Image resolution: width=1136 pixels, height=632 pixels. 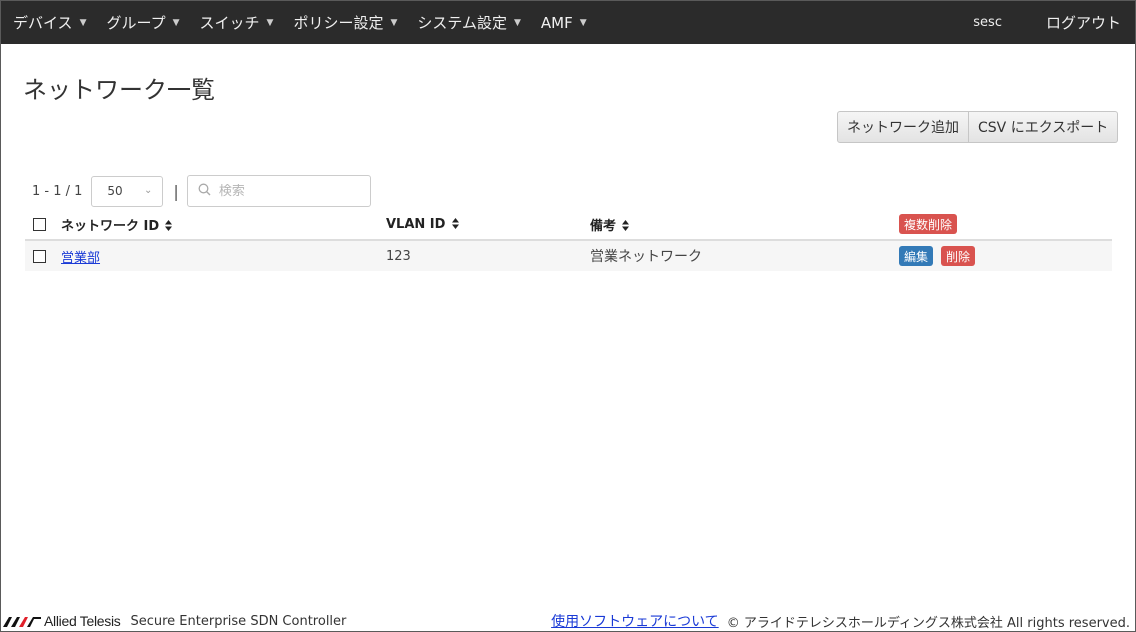 I want to click on allied-telesis-logo: Allied Telesis, so click(x=62, y=621).